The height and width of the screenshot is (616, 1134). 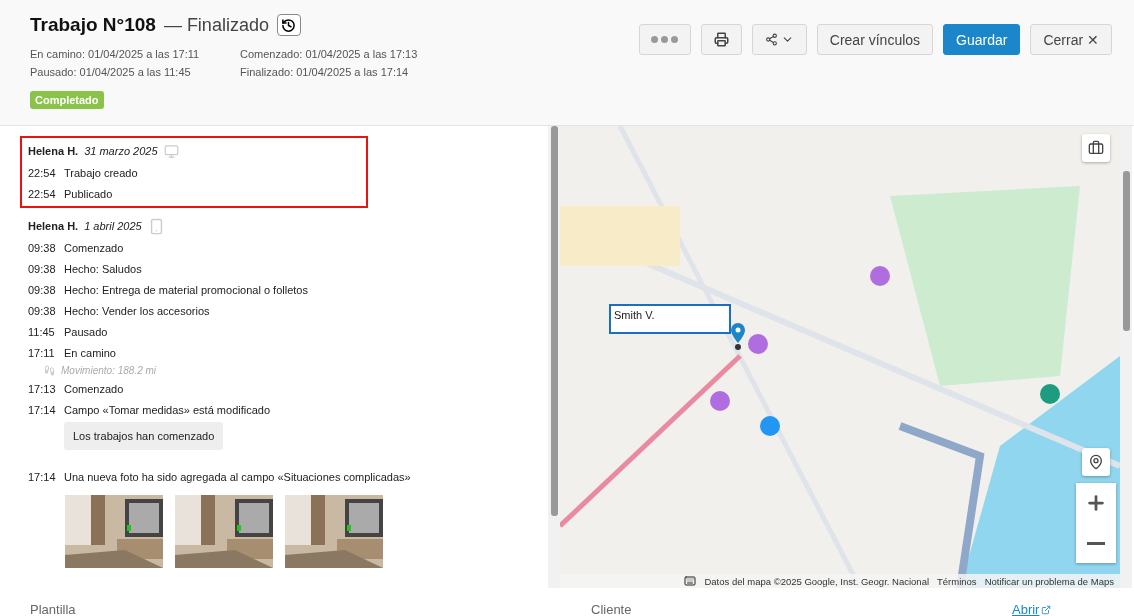 What do you see at coordinates (670, 319) in the screenshot?
I see `marker-label: Smith V.` at bounding box center [670, 319].